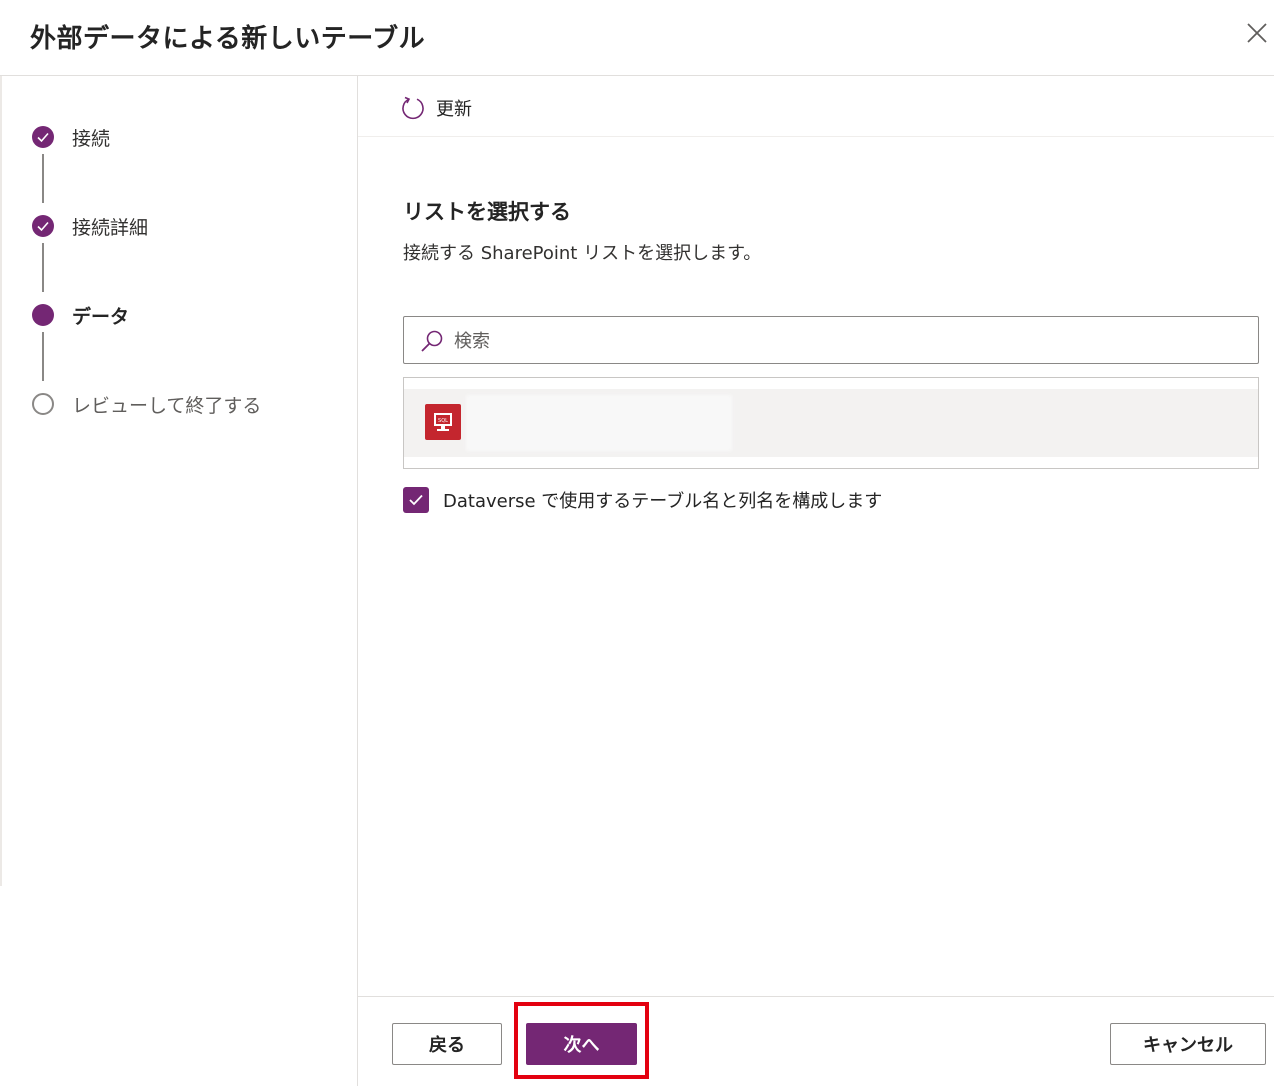  What do you see at coordinates (454, 109) in the screenshot?
I see `refresh-label: 更新` at bounding box center [454, 109].